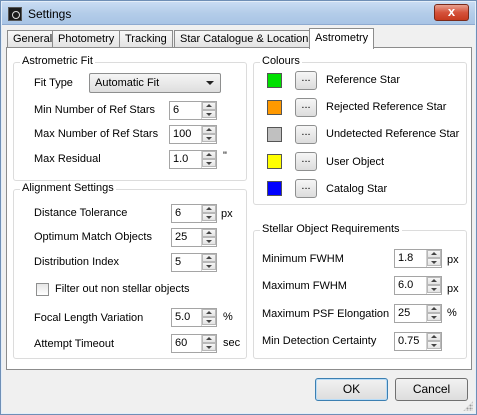  I want to click on min-fwhm-unit: px, so click(453, 260).